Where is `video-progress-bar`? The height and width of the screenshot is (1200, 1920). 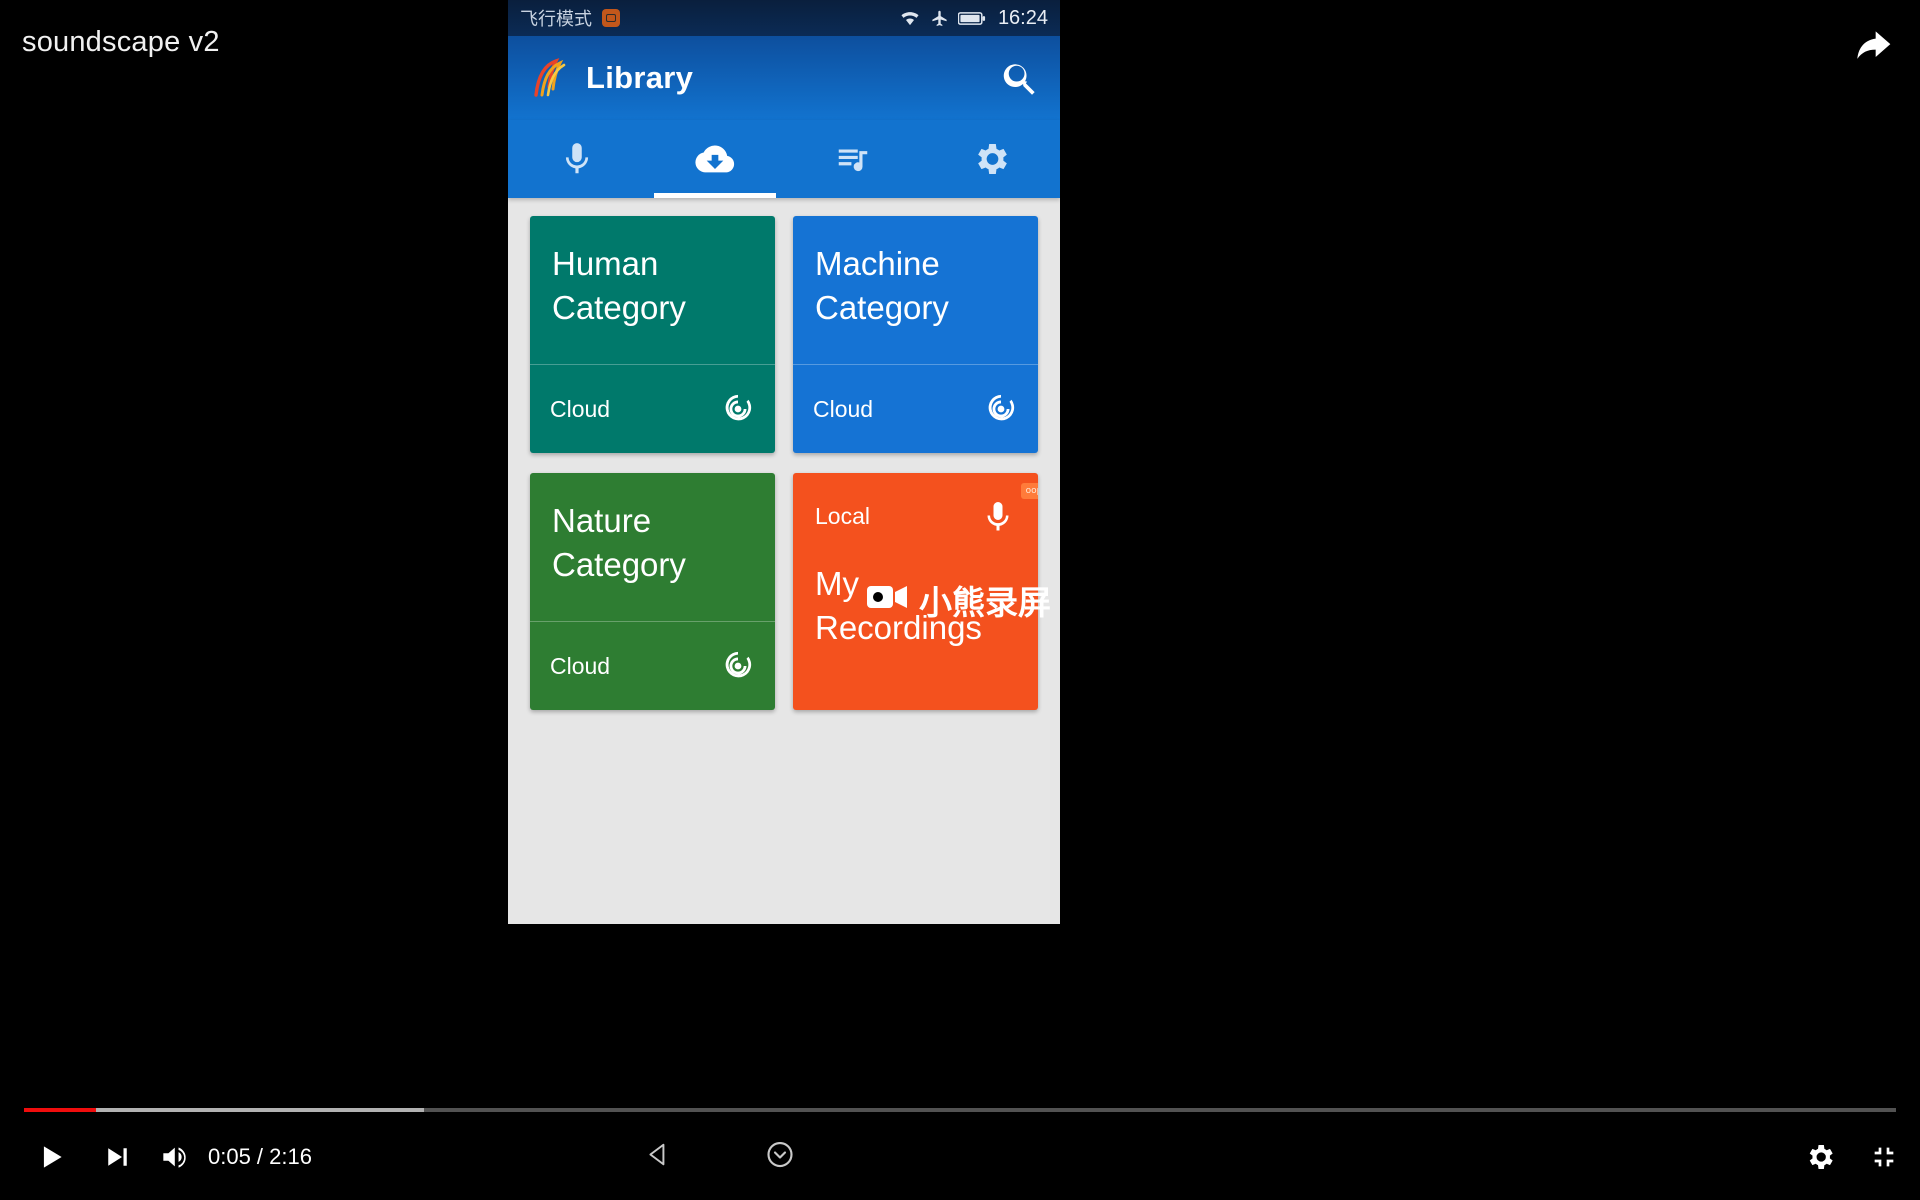 video-progress-bar is located at coordinates (960, 1110).